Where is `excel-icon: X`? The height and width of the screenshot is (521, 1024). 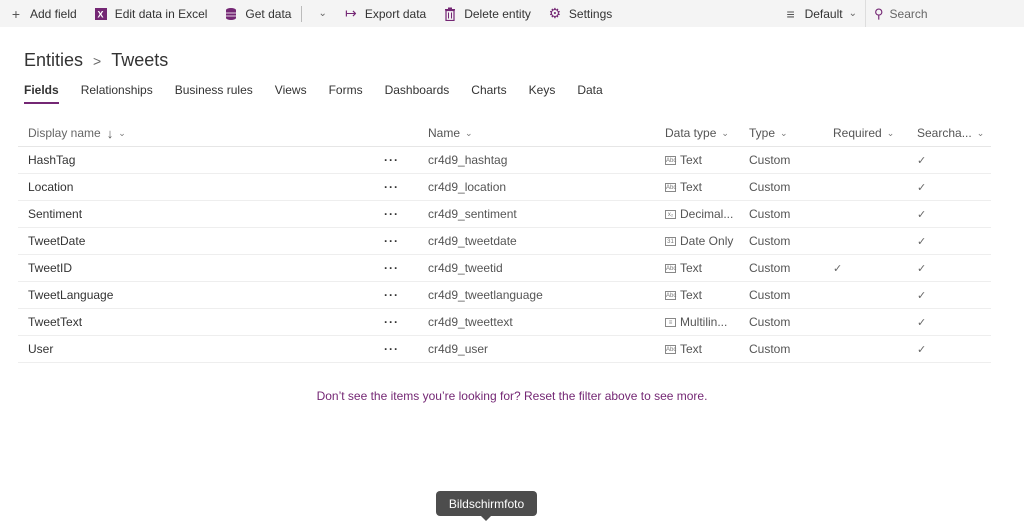
excel-icon: X is located at coordinates (101, 14).